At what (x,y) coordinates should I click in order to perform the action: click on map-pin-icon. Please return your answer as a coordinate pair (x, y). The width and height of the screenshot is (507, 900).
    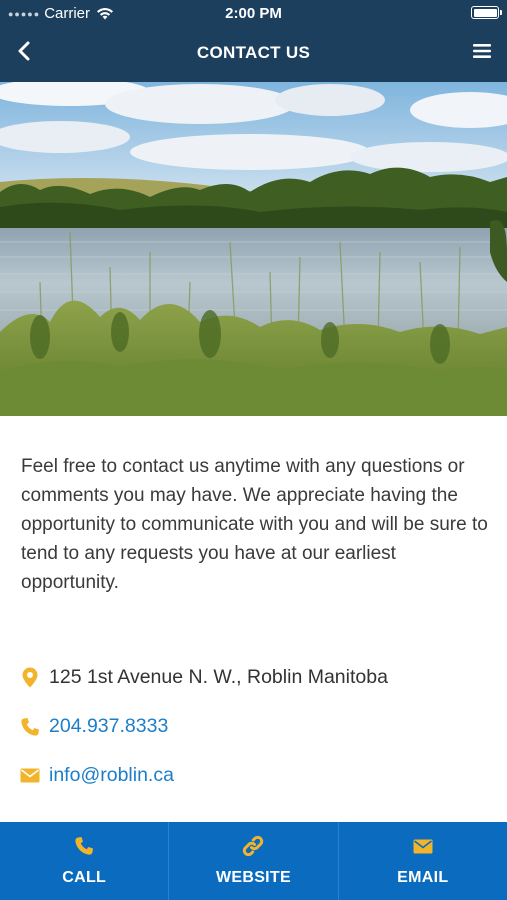
    Looking at the image, I should click on (30, 678).